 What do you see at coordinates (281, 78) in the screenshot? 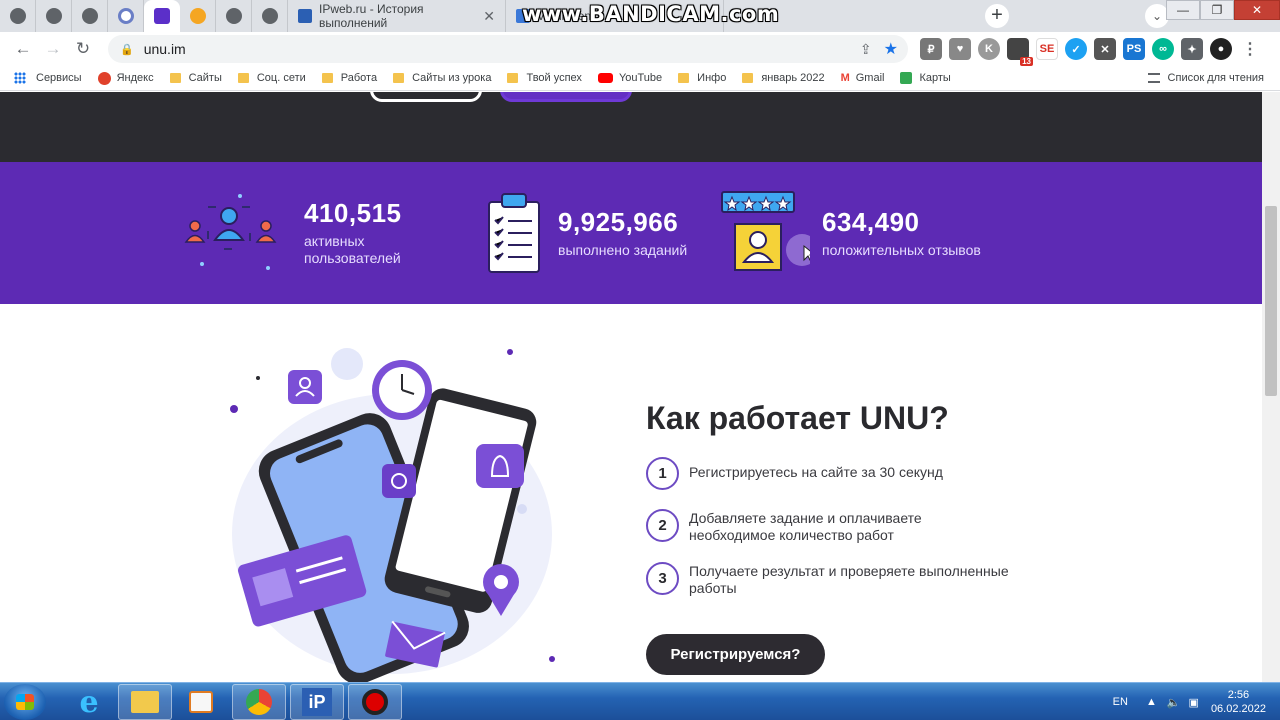
I see `bookmark-label: Соц. сети` at bounding box center [281, 78].